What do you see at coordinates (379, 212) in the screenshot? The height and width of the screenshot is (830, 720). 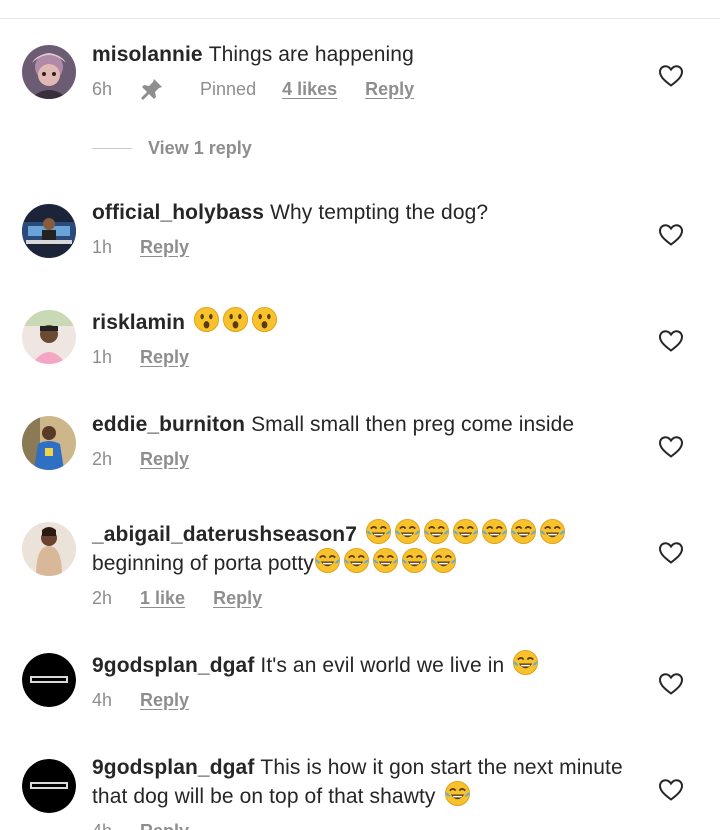 I see `comment-text: Why tempting the dog?` at bounding box center [379, 212].